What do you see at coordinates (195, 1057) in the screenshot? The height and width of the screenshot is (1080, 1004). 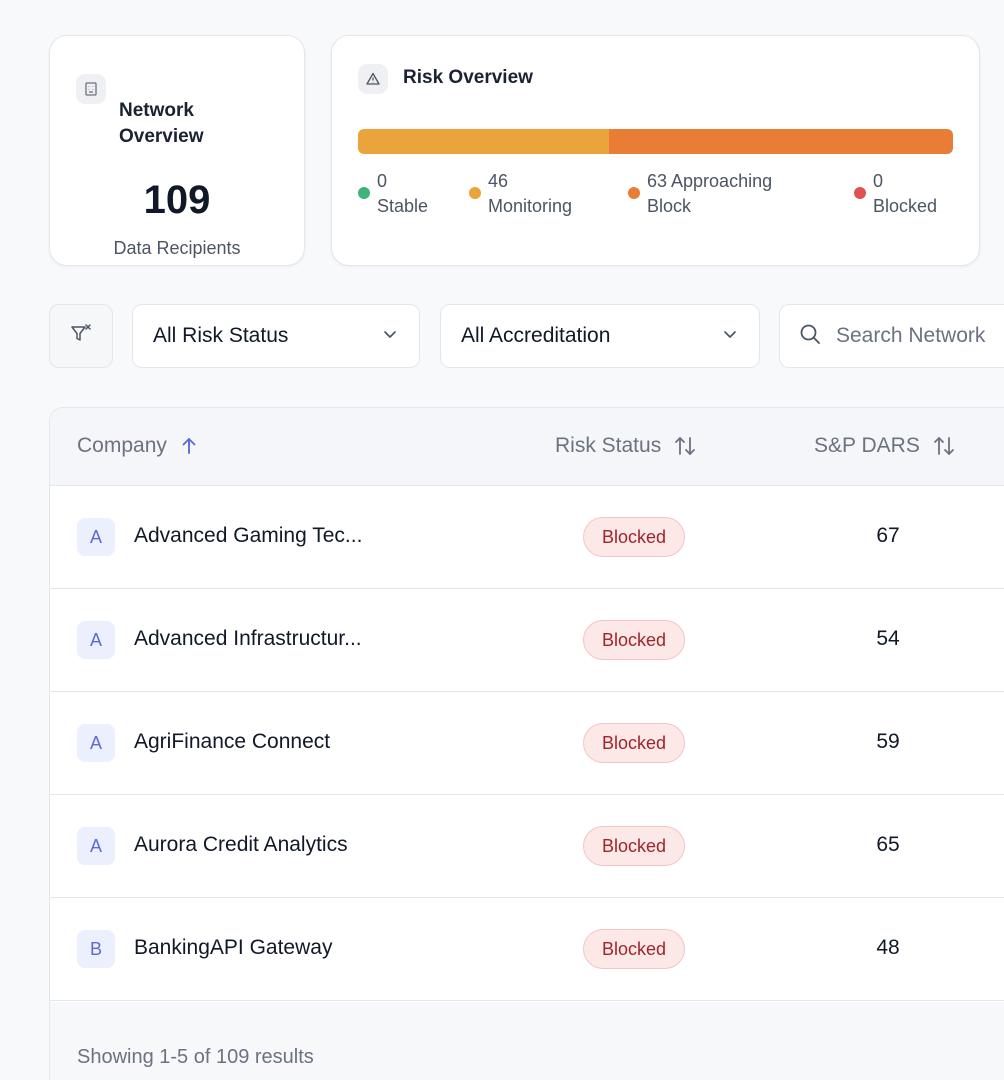 I see `results-summary: Showing 1-5 of 109 results` at bounding box center [195, 1057].